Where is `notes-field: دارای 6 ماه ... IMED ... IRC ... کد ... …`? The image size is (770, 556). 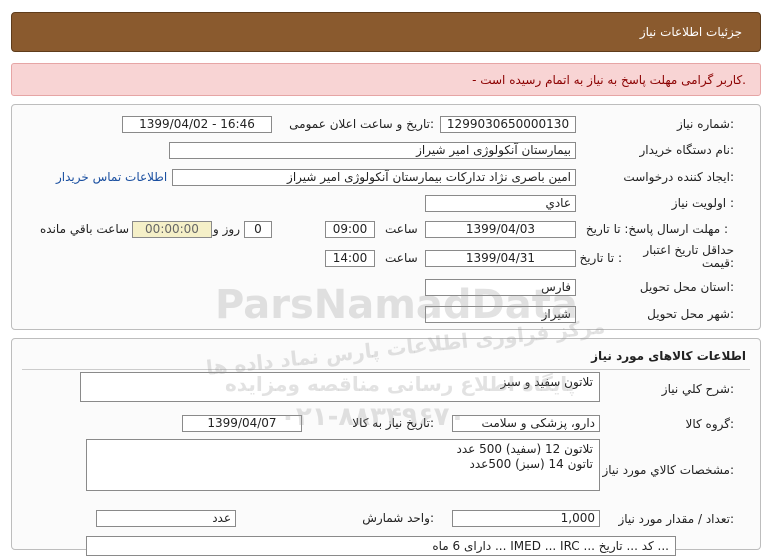
notes-field: دارای 6 ماه ... IMED ... IRC ... کد ... … is located at coordinates (381, 546).